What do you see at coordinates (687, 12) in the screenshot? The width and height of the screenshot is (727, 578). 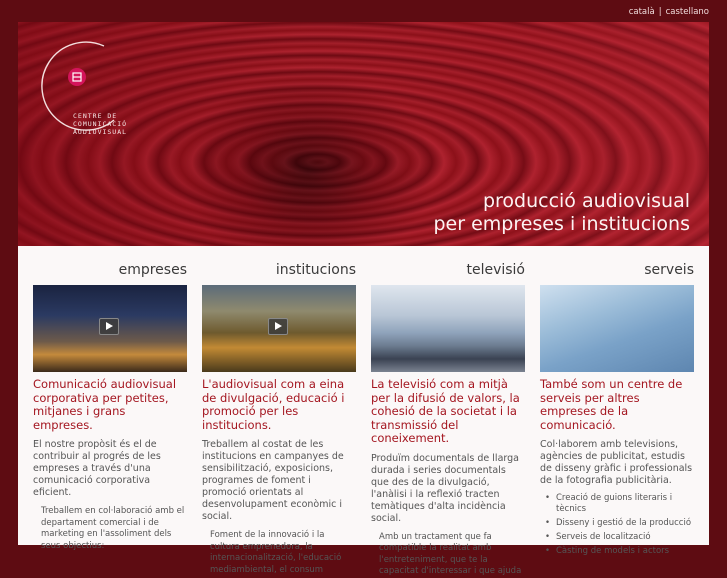 I see `lang-castellano-link: castellano` at bounding box center [687, 12].